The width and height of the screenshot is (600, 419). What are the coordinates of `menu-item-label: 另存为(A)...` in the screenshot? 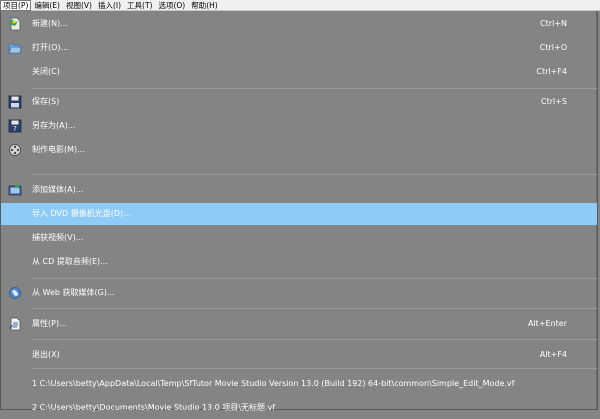 It's located at (54, 125).